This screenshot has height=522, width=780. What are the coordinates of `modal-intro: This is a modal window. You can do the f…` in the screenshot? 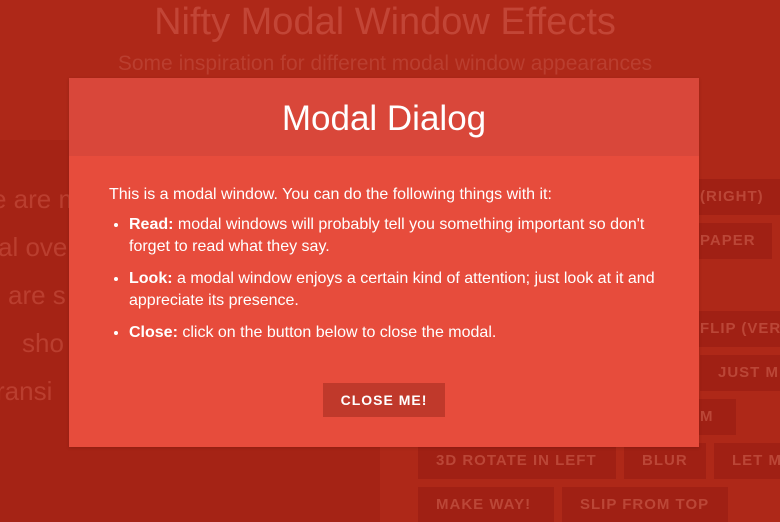 It's located at (330, 194).